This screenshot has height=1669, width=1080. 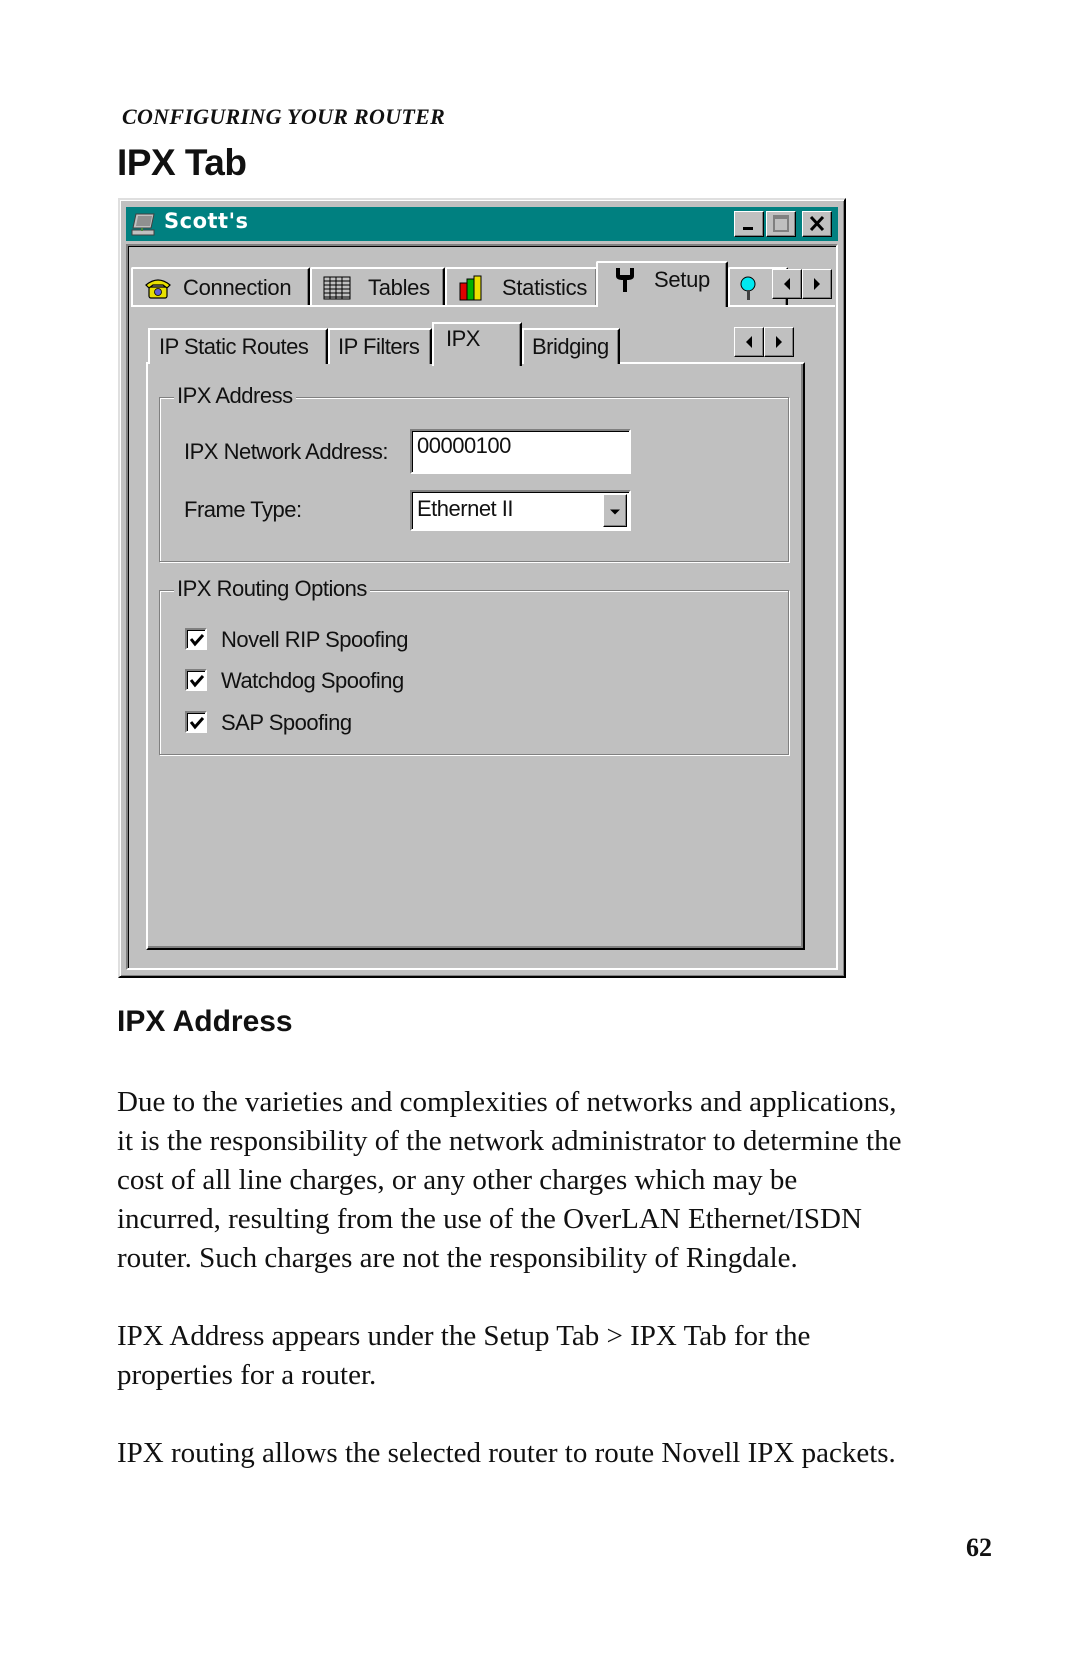 I want to click on tab-label: Connection, so click(x=237, y=287).